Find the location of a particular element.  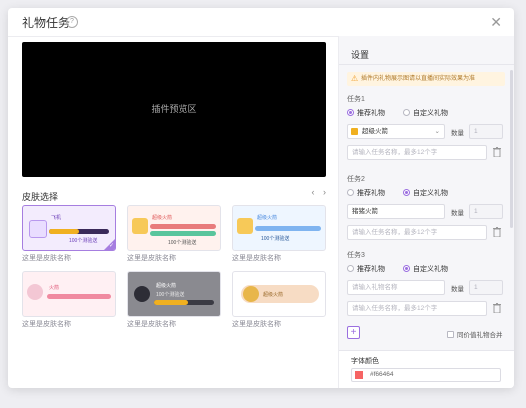

skin-card-dark: 超级火箭 100个测验送 is located at coordinates (174, 294).